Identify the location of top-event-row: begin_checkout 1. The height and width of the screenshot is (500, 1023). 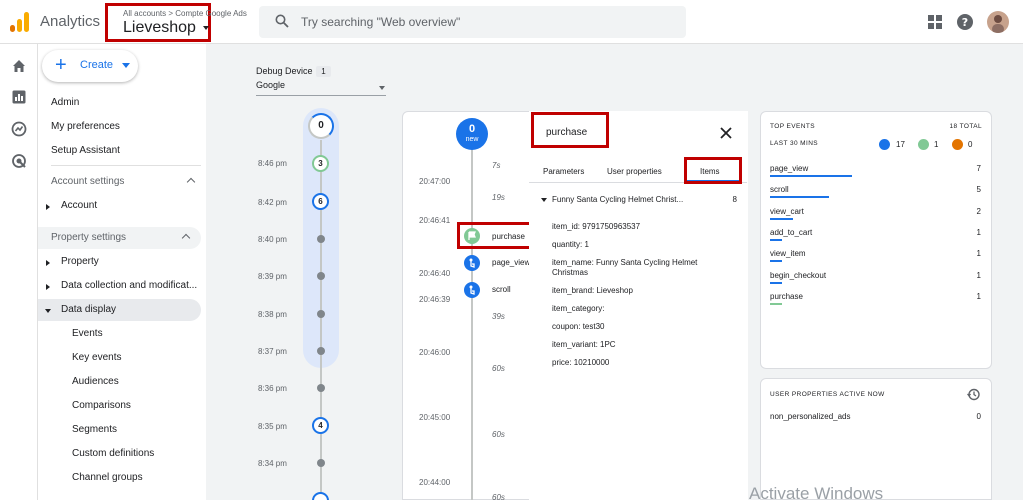
(875, 277).